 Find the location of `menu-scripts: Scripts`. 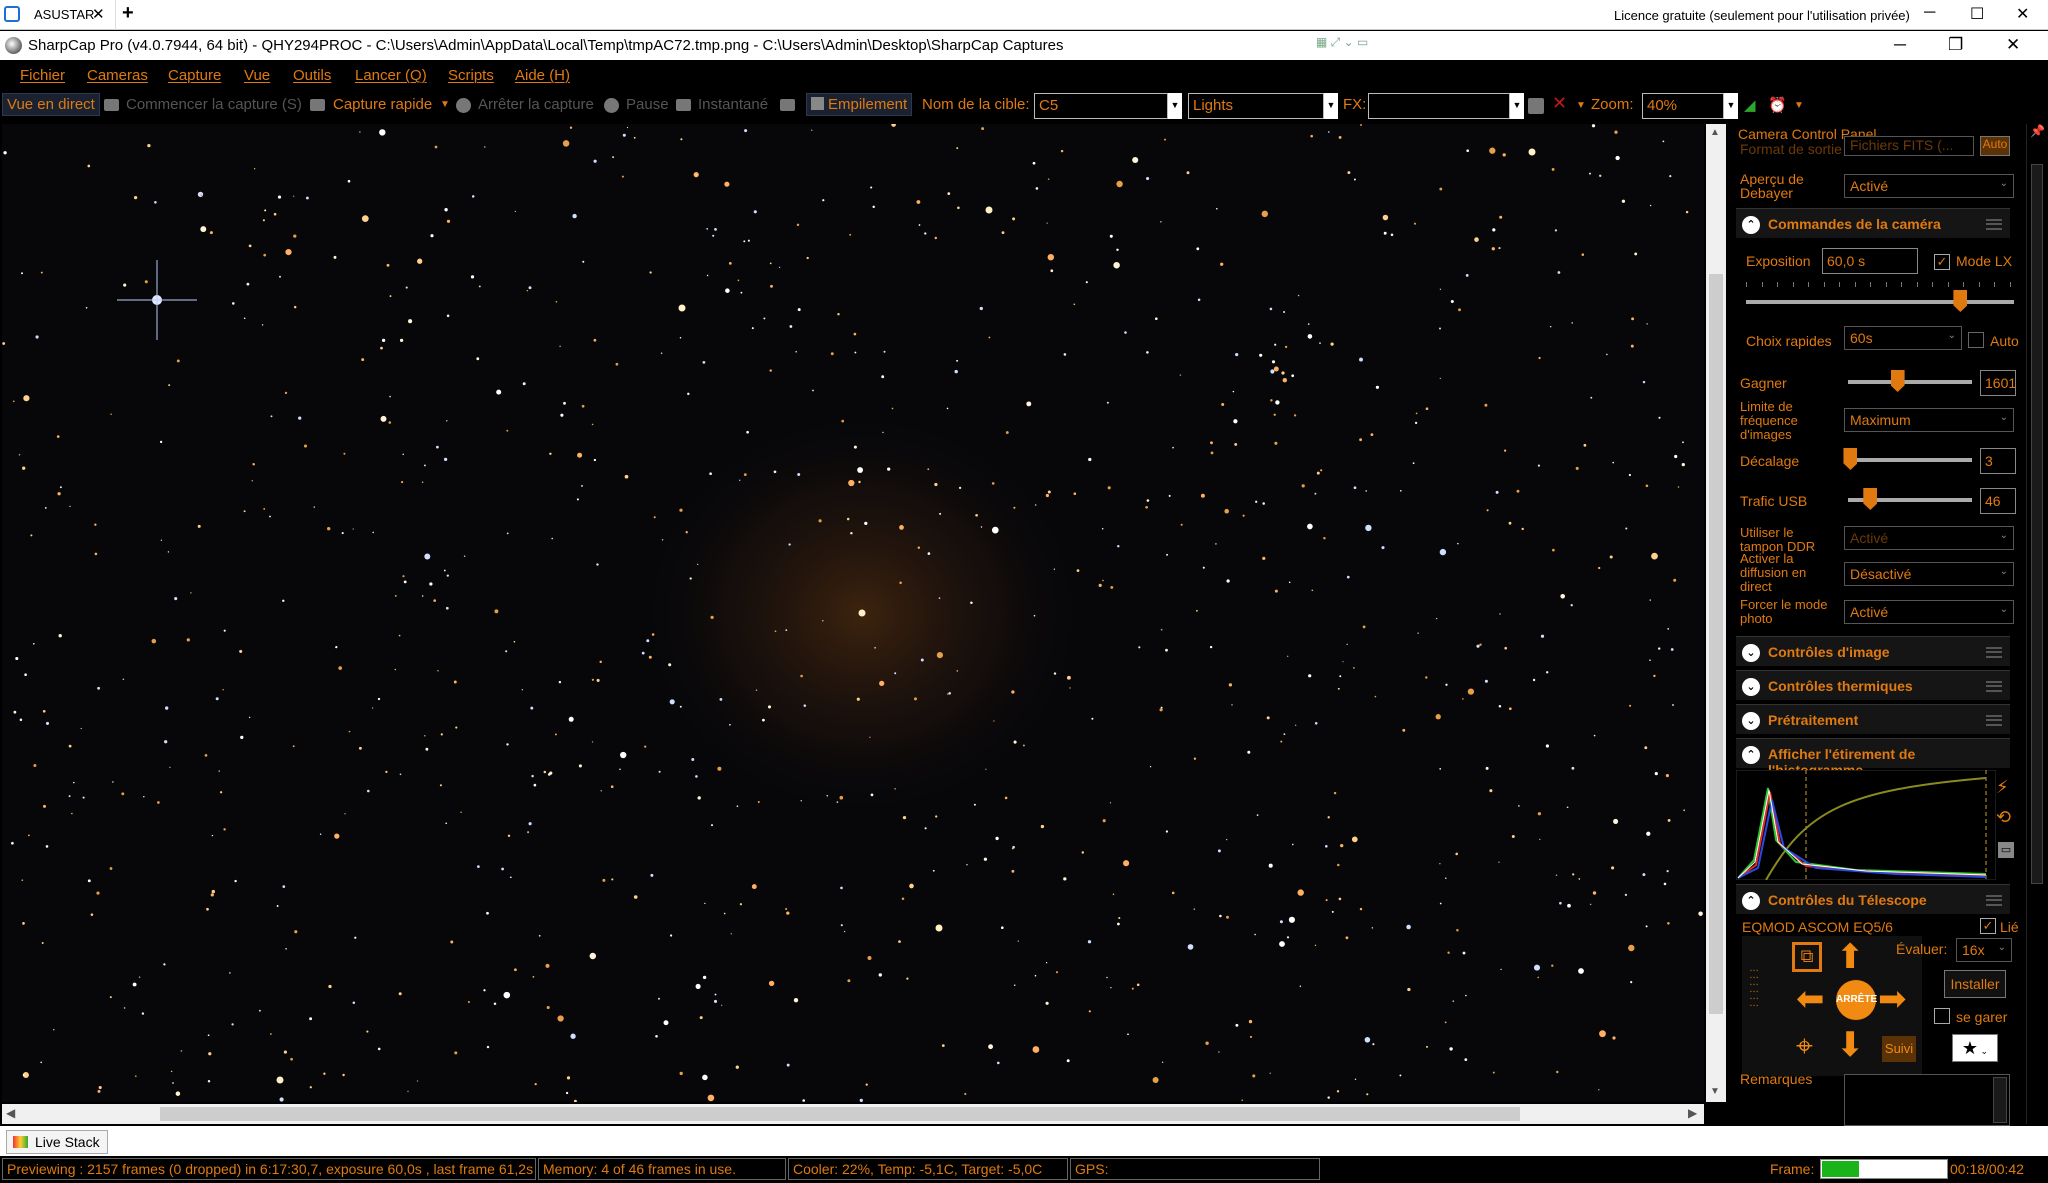

menu-scripts: Scripts is located at coordinates (471, 75).